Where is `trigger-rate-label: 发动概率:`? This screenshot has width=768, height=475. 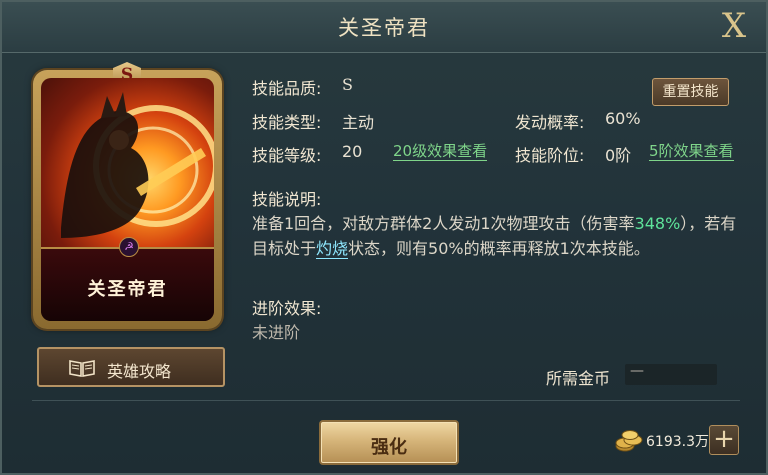 trigger-rate-label: 发动概率: is located at coordinates (550, 122).